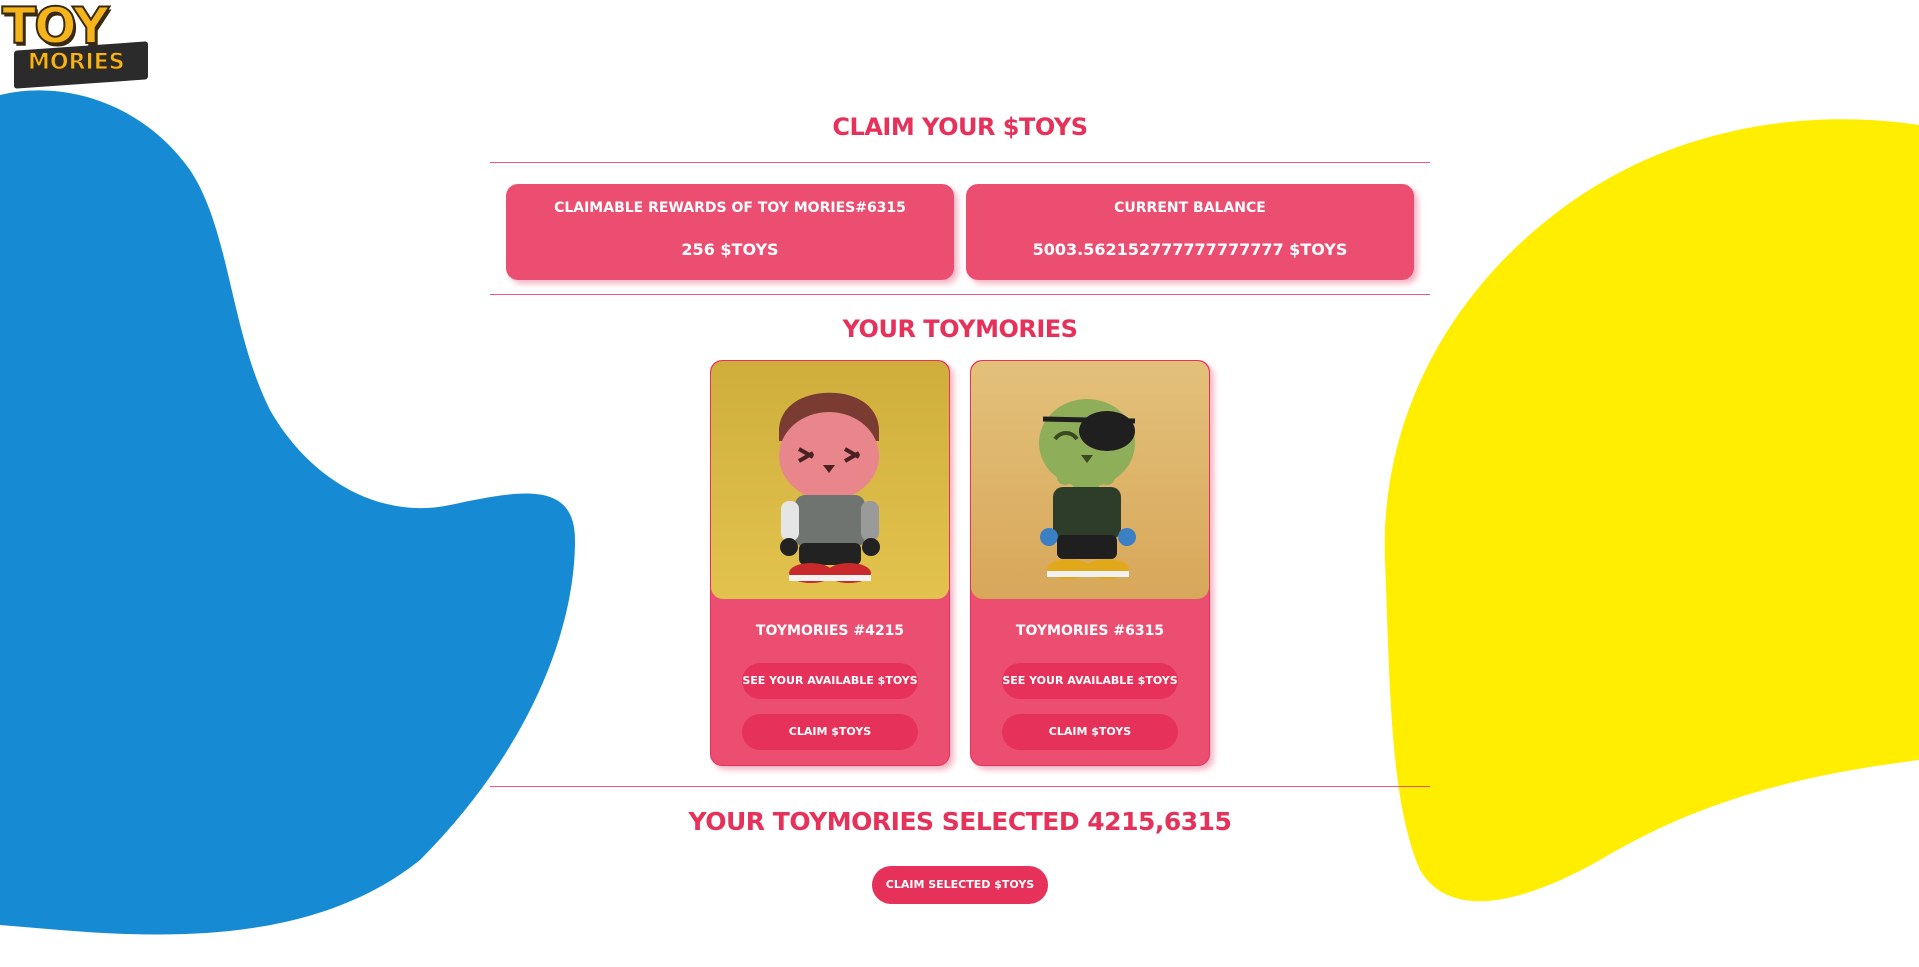 Image resolution: width=1919 pixels, height=967 pixels. Describe the element at coordinates (1090, 631) in the screenshot. I see `nft-name: TOYMORIES #6315` at that location.